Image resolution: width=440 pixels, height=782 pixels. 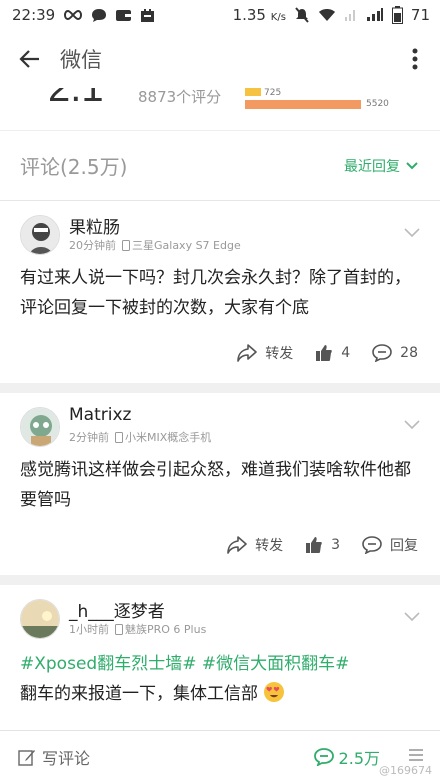 What do you see at coordinates (273, 93) in the screenshot?
I see `rating-bar-small-value: 725` at bounding box center [273, 93].